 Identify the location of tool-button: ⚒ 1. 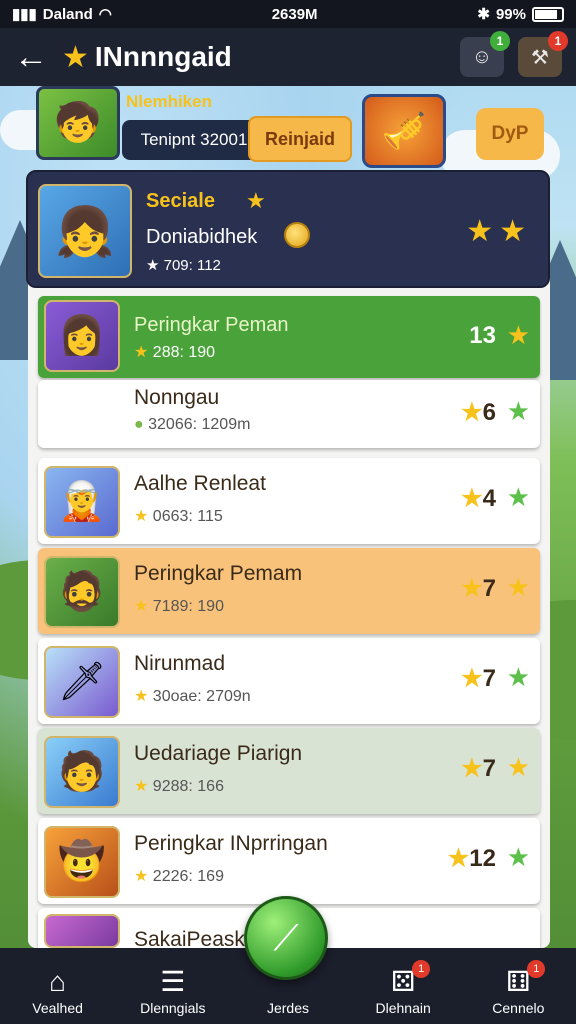
(543, 54).